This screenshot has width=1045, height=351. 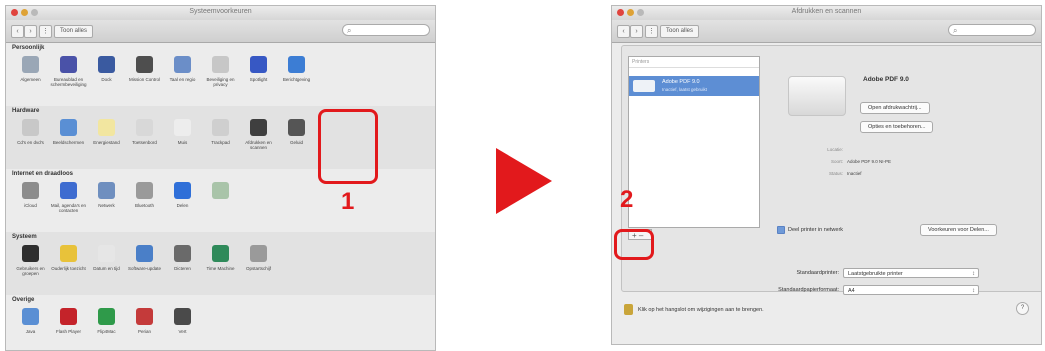 I want to click on preference-pane-mouse: Muis, so click(x=182, y=134).